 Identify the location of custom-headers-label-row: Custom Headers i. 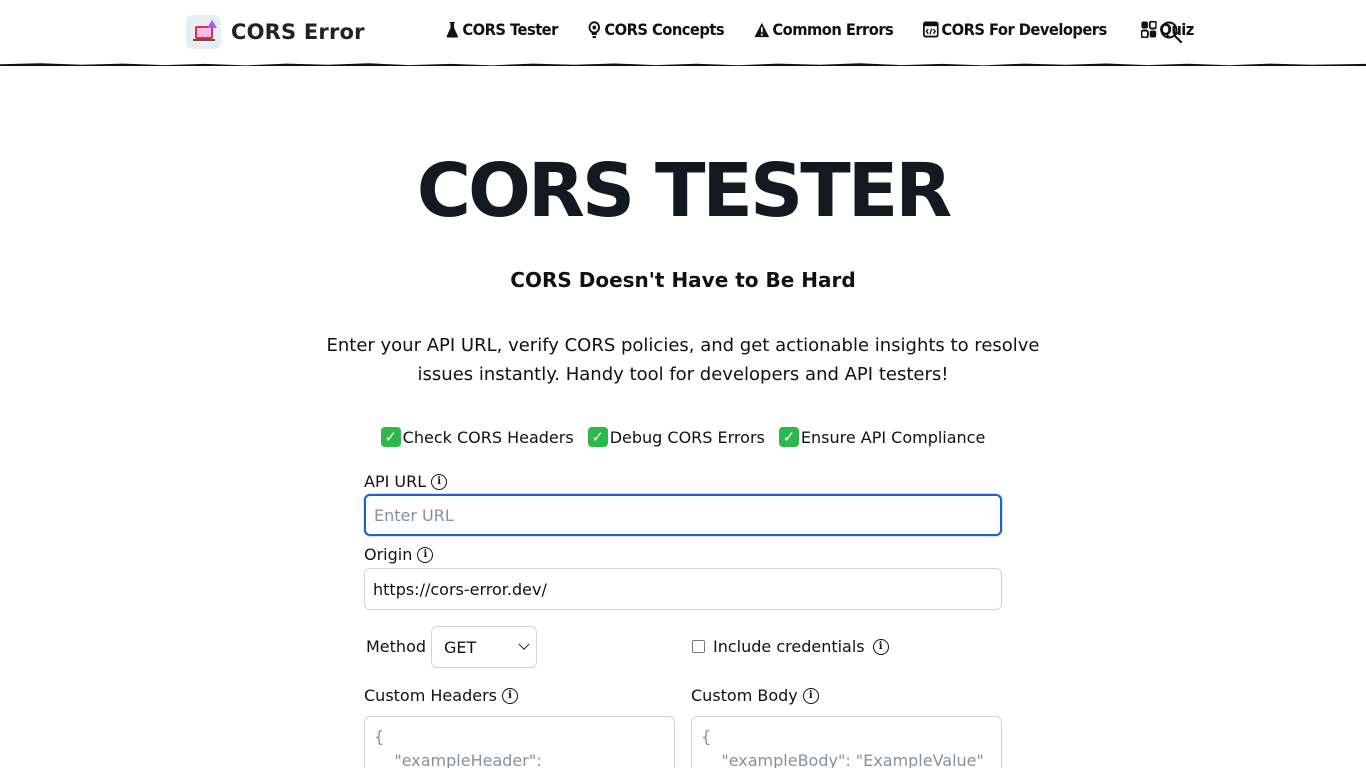
(441, 695).